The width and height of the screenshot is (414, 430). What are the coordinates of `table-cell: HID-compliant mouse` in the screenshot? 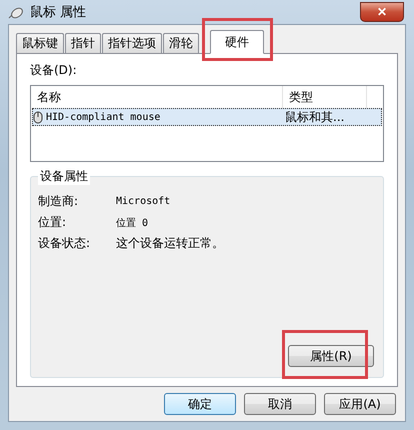 It's located at (103, 117).